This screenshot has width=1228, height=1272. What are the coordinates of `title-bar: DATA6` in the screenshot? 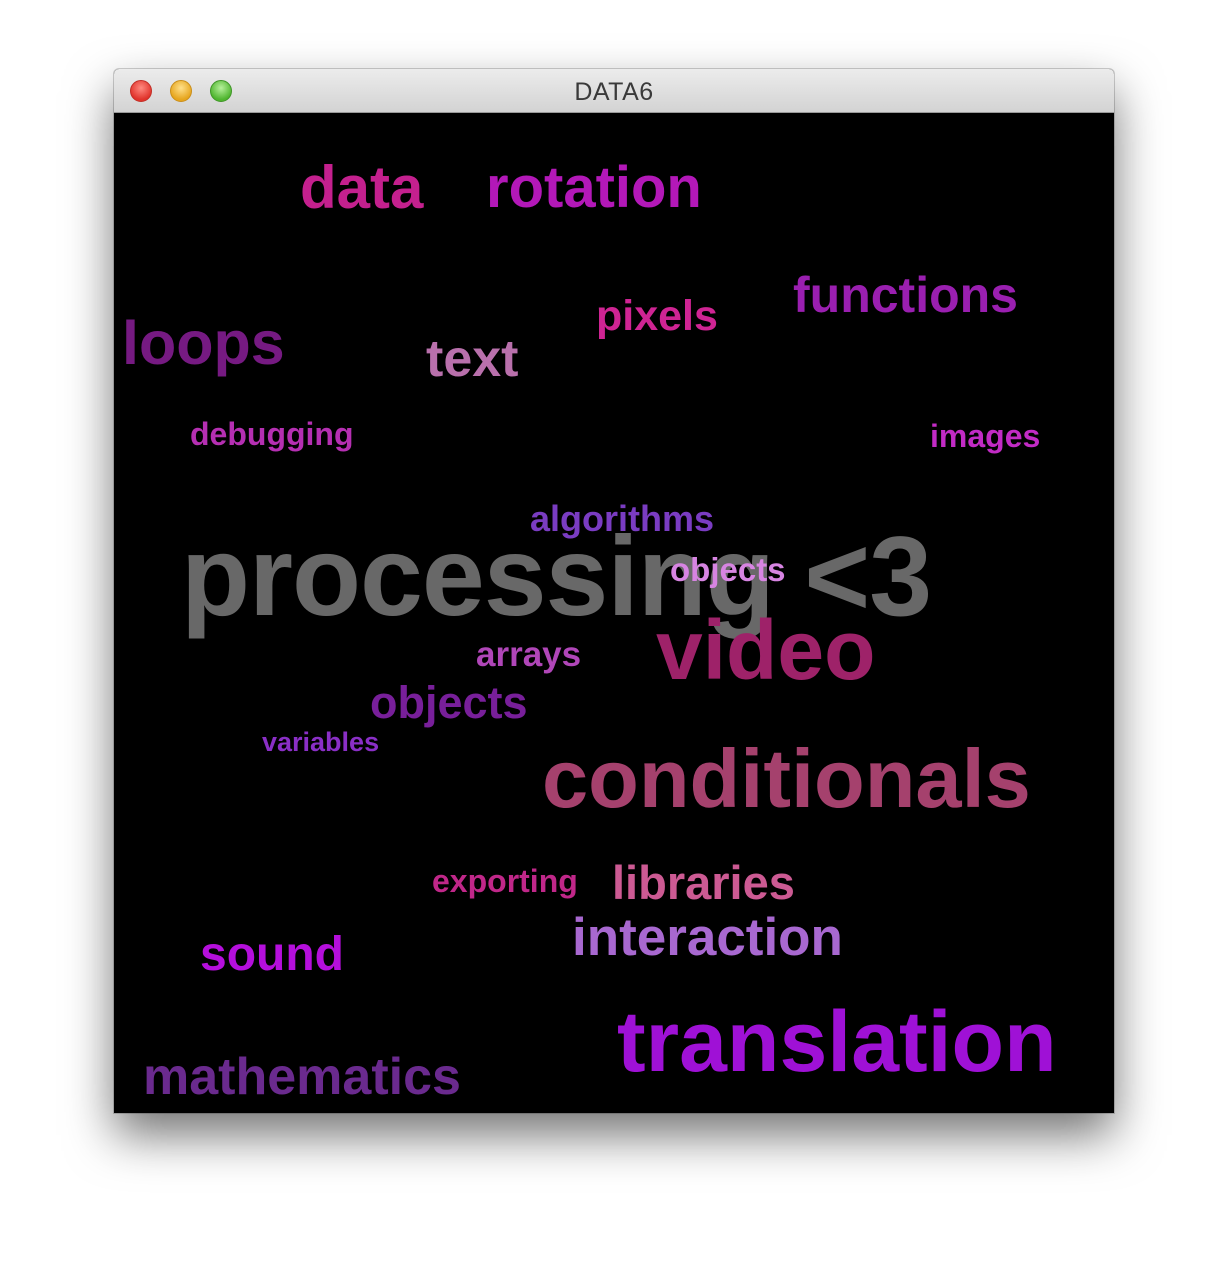 It's located at (614, 91).